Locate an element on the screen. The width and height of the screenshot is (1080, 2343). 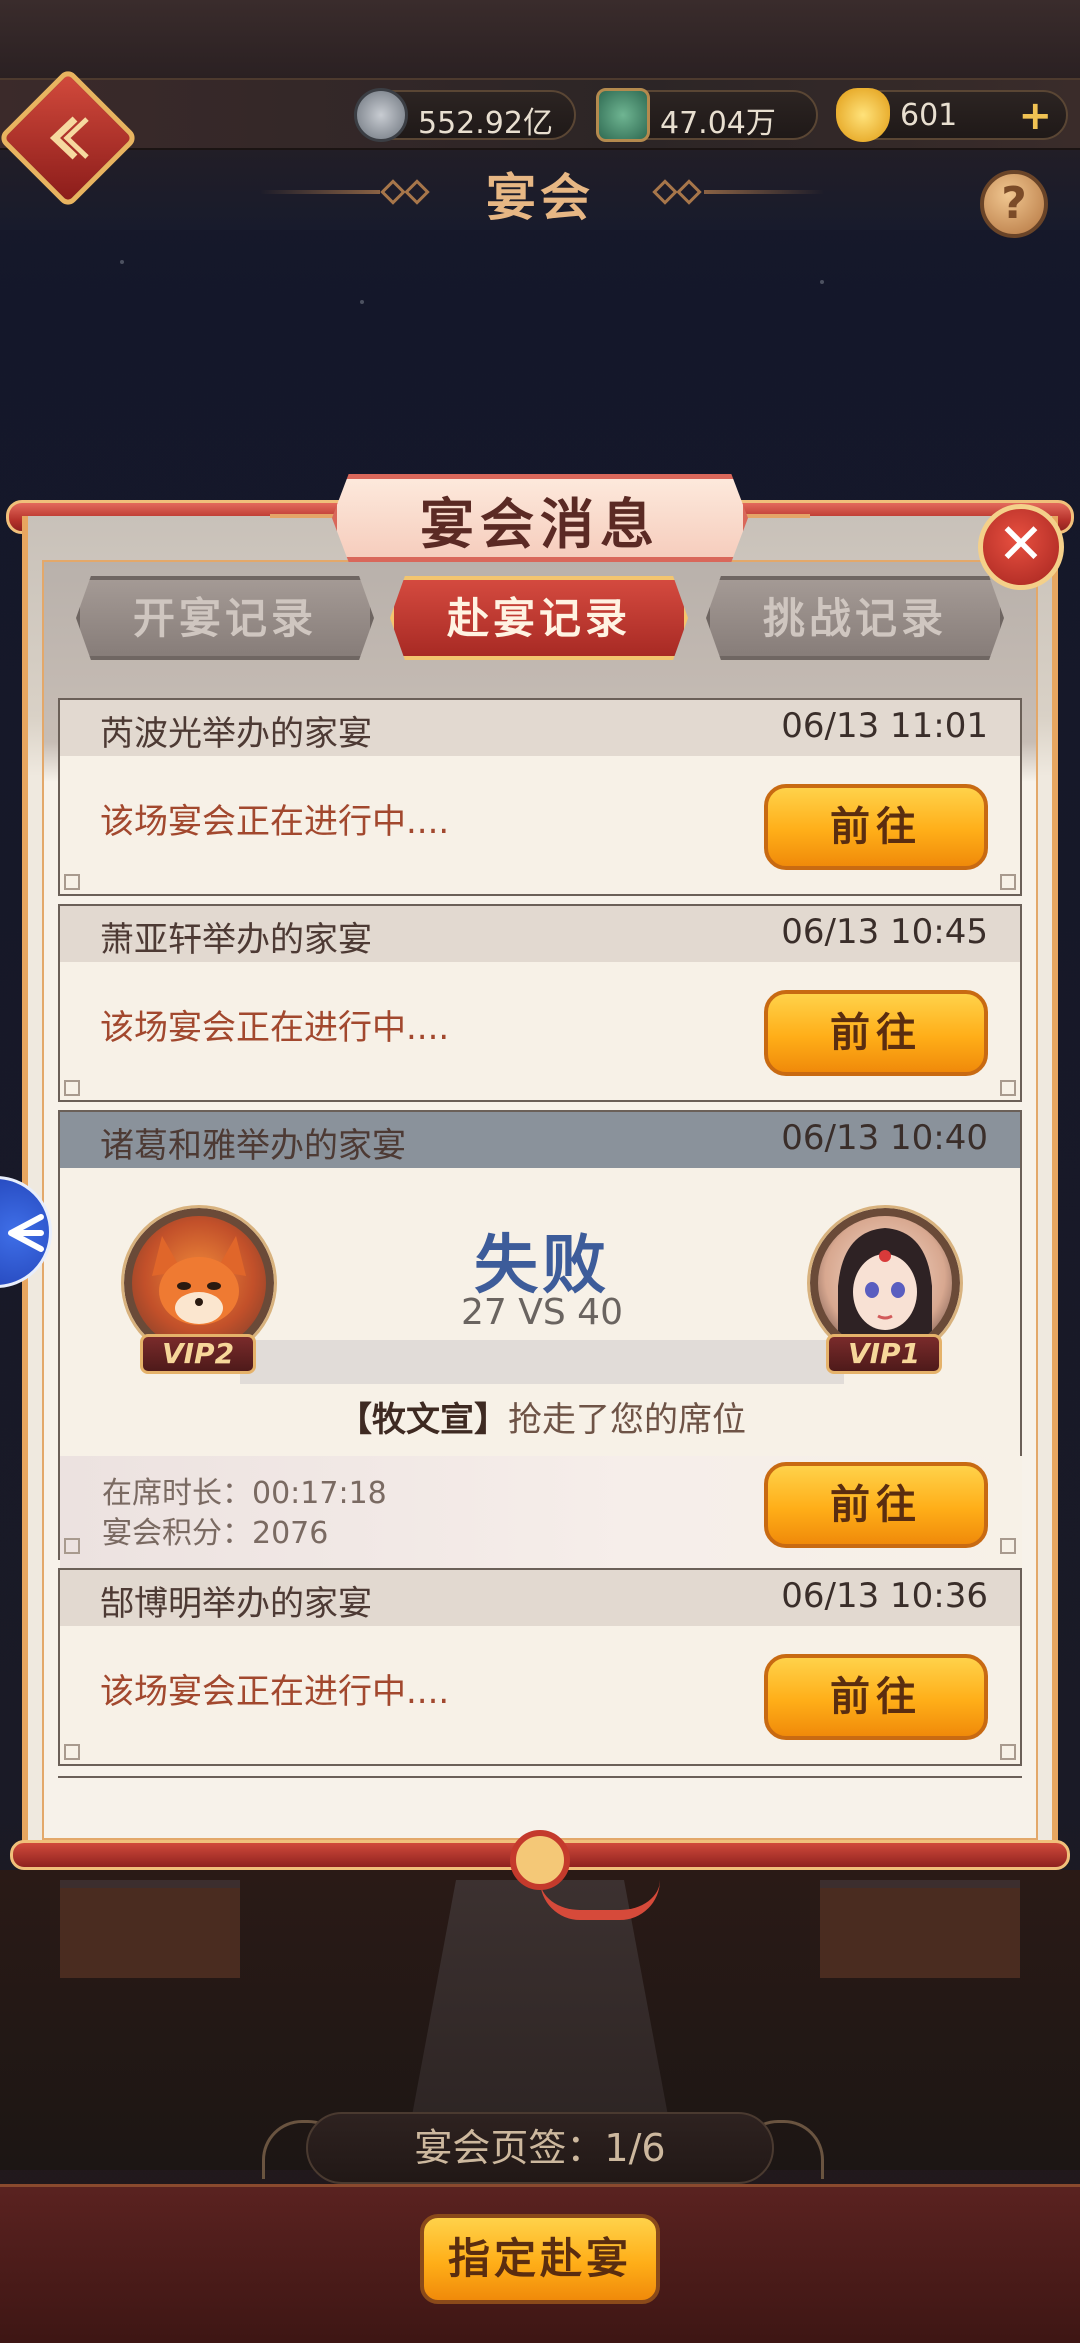
gold-ingot-icon is located at coordinates (863, 115).